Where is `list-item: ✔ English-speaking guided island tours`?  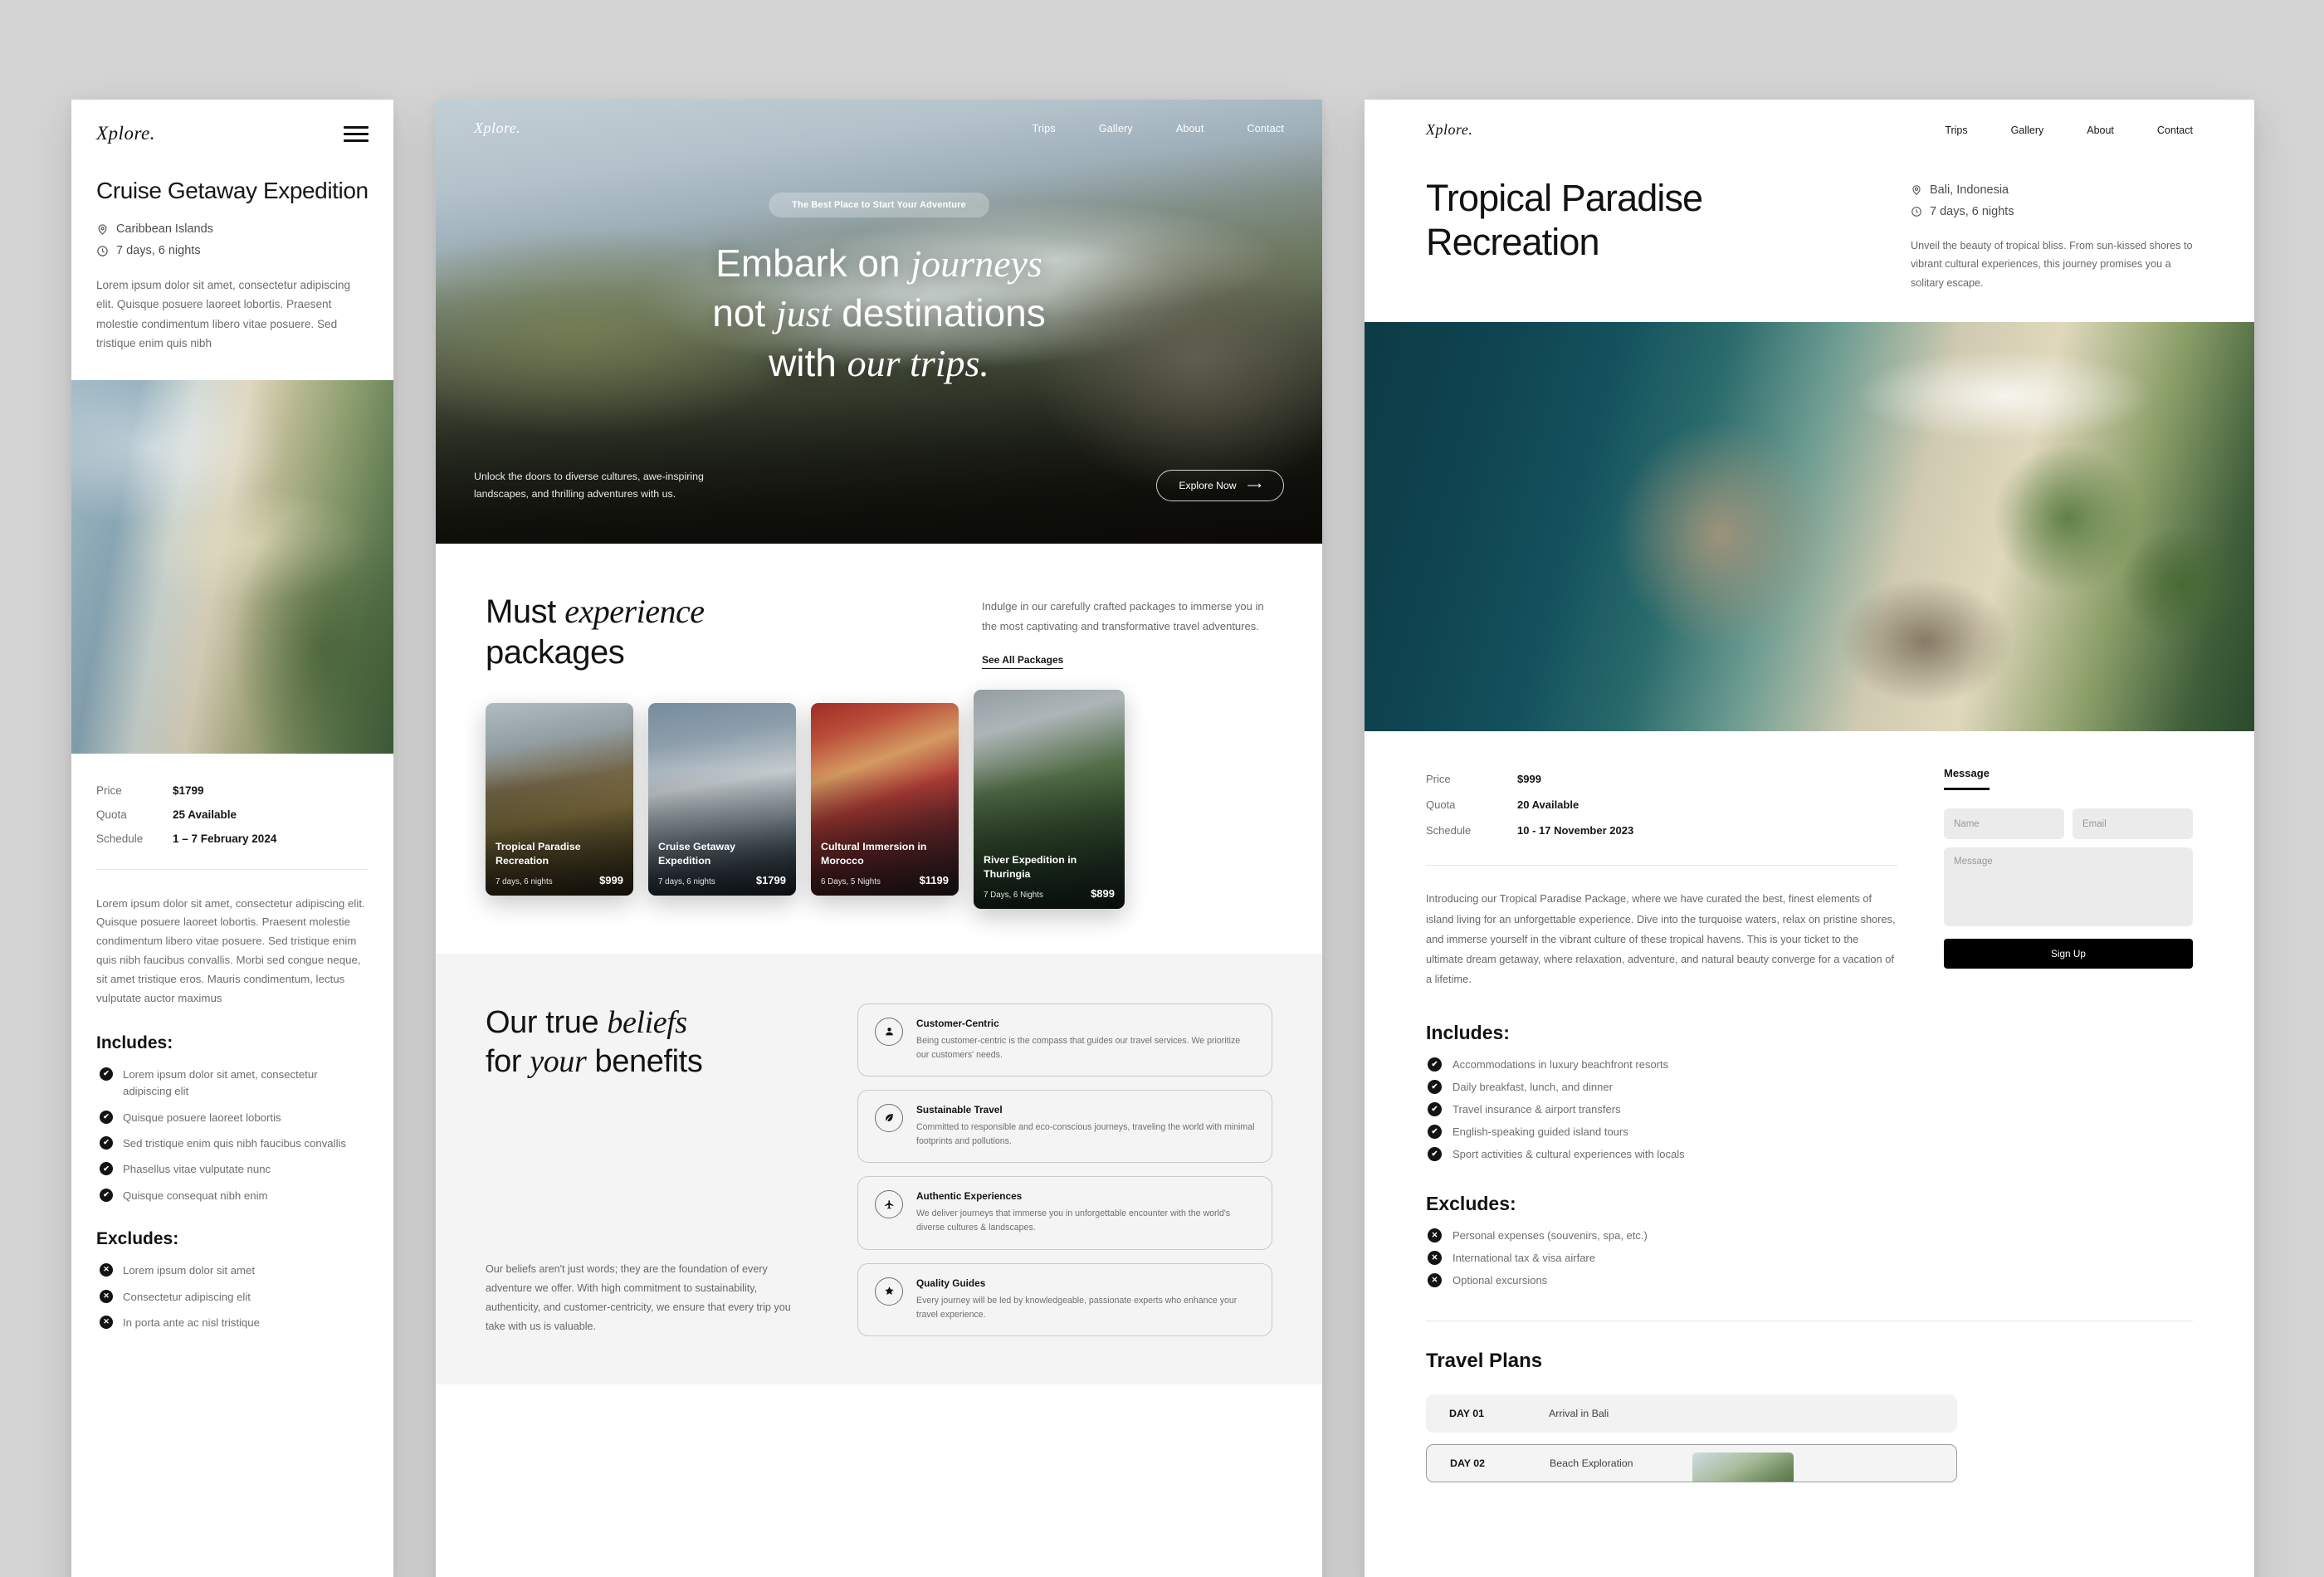 list-item: ✔ English-speaking guided island tours is located at coordinates (1810, 1131).